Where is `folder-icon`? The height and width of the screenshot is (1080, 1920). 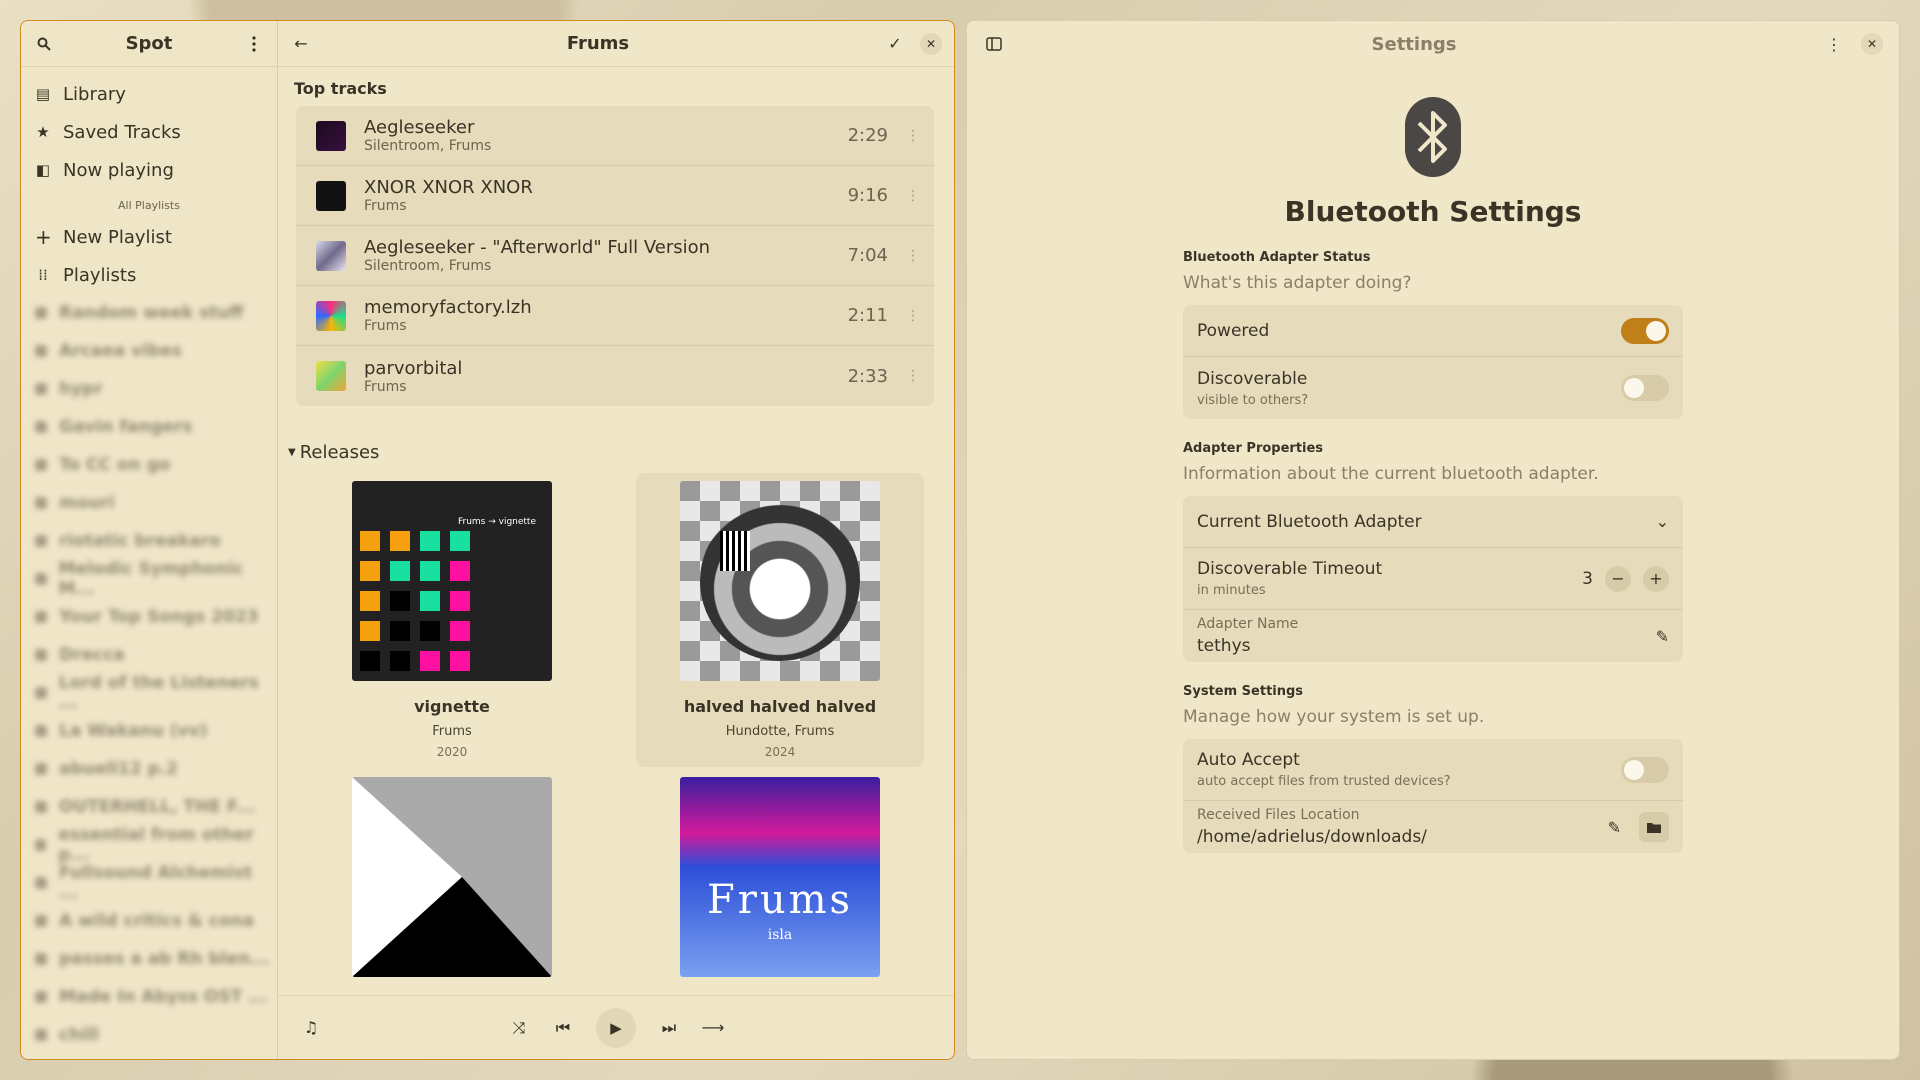
folder-icon is located at coordinates (1654, 827).